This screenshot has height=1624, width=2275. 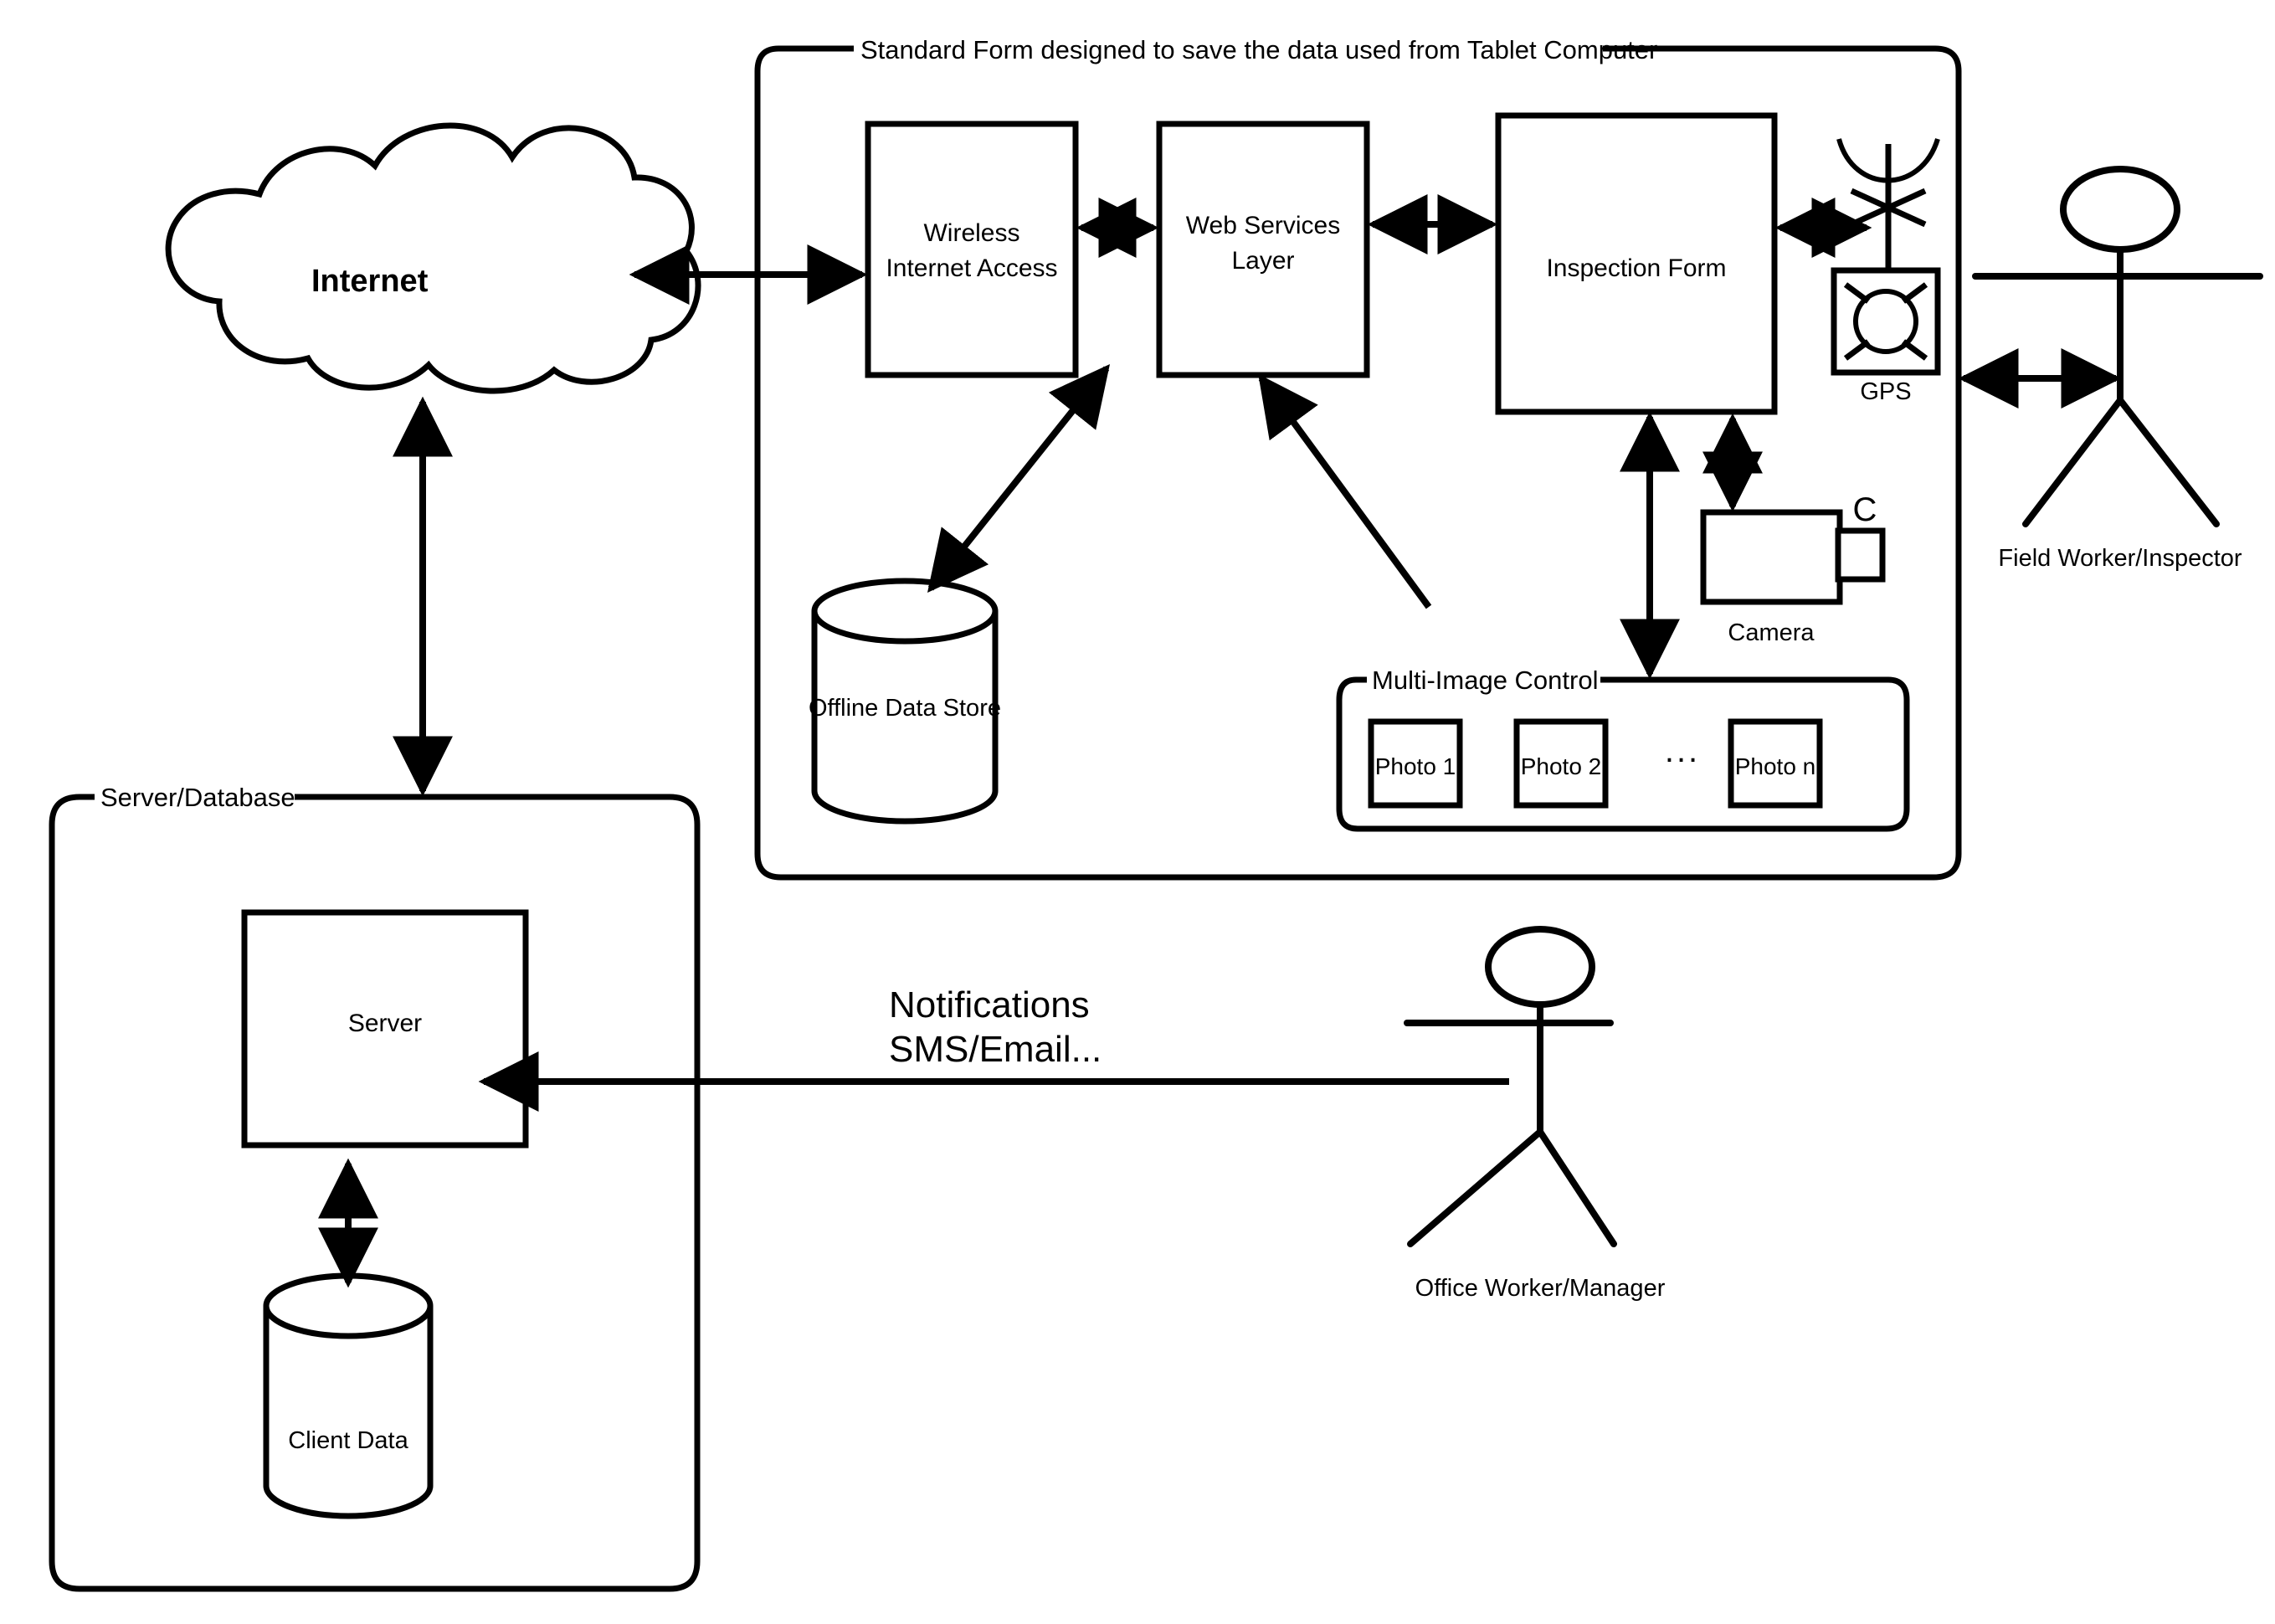 I want to click on server-box-label: Server, so click(x=385, y=1023).